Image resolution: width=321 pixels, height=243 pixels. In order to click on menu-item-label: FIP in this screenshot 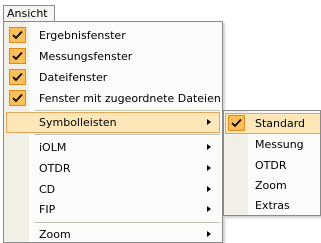, I will do `click(47, 209)`.